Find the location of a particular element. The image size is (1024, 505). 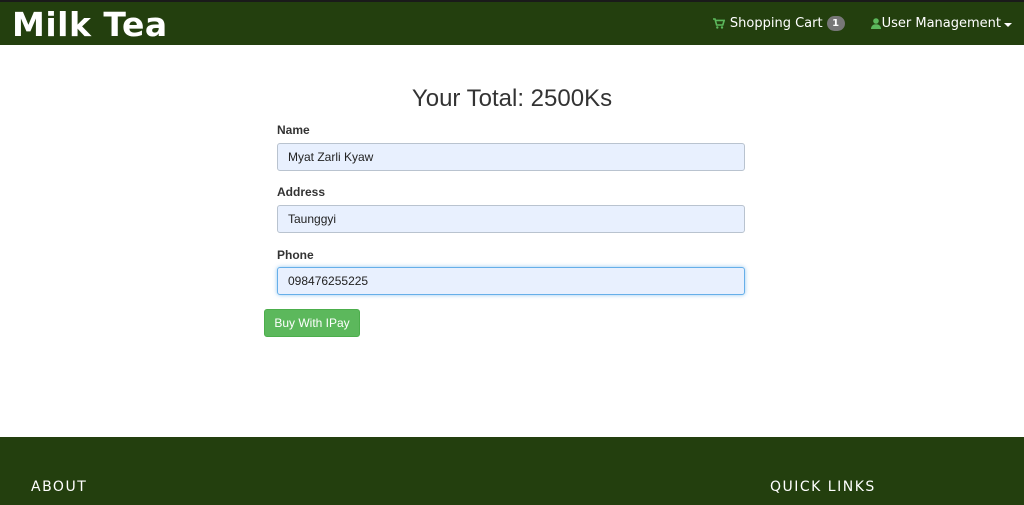

footer-quick-links-heading: QUICK LINKS is located at coordinates (823, 487).